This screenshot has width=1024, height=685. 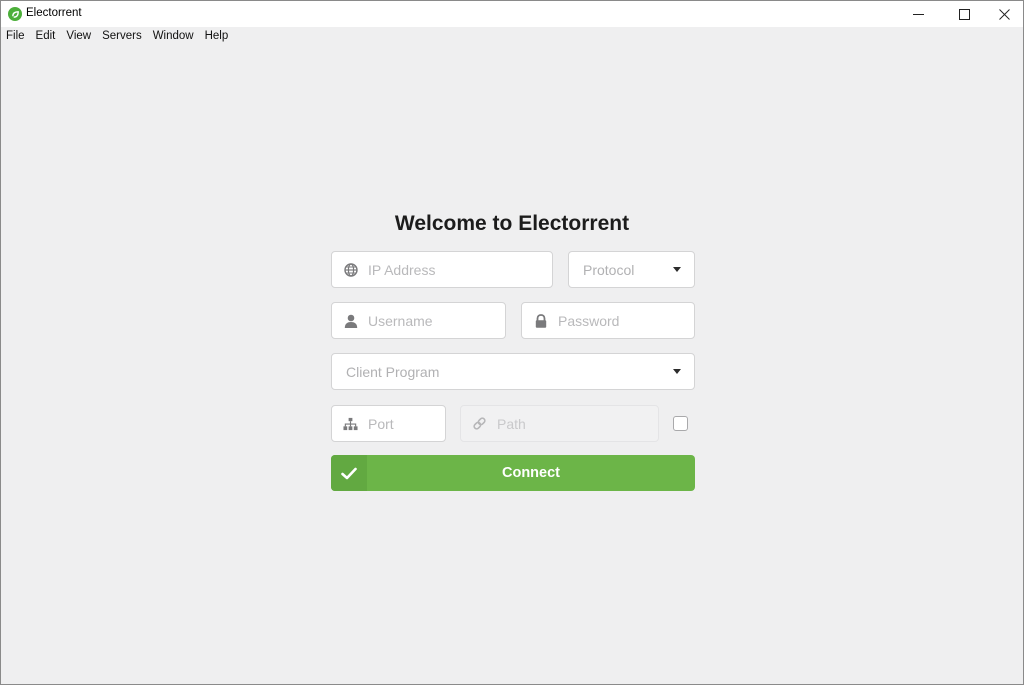 I want to click on title-bar: Electorrent, so click(x=512, y=14).